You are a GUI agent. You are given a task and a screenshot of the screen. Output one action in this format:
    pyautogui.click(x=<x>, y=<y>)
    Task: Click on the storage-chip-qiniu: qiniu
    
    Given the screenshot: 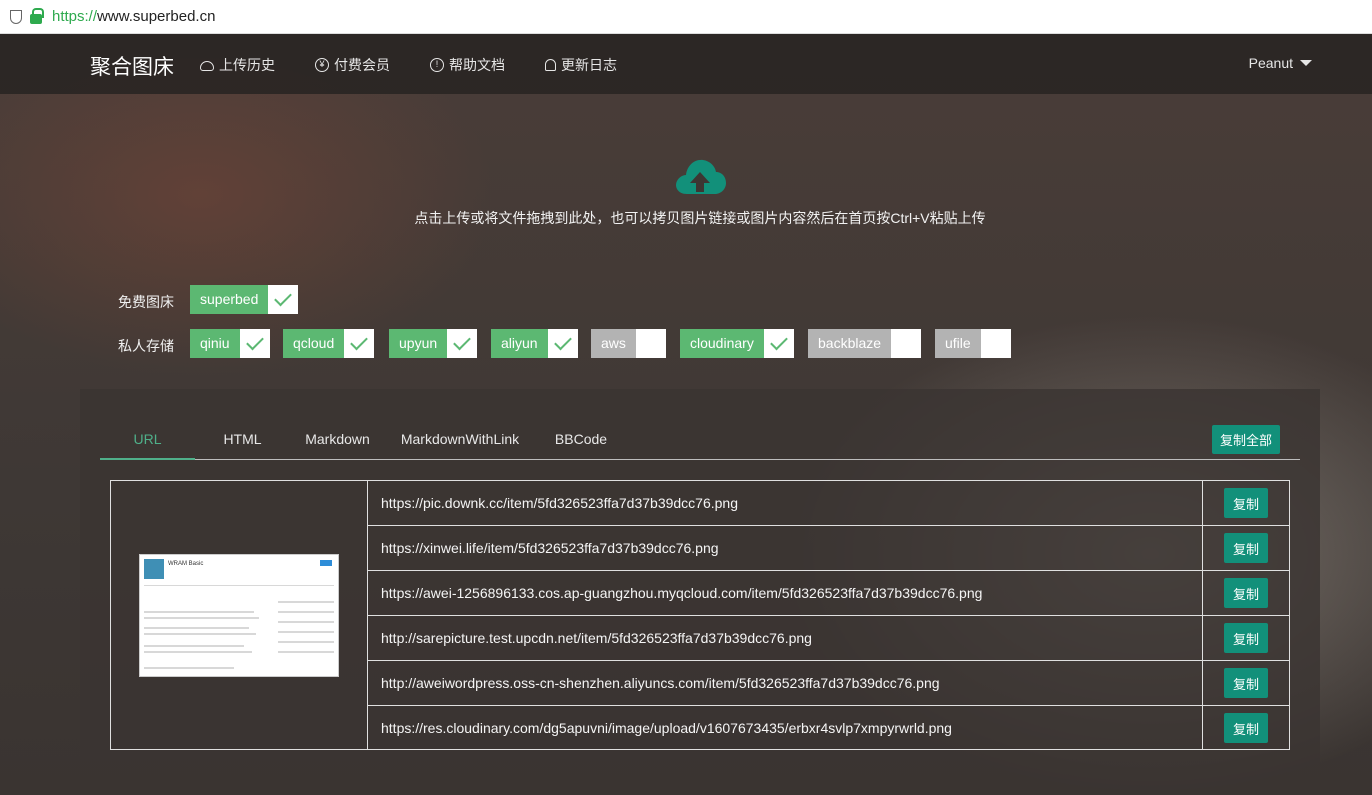 What is the action you would take?
    pyautogui.click(x=230, y=343)
    